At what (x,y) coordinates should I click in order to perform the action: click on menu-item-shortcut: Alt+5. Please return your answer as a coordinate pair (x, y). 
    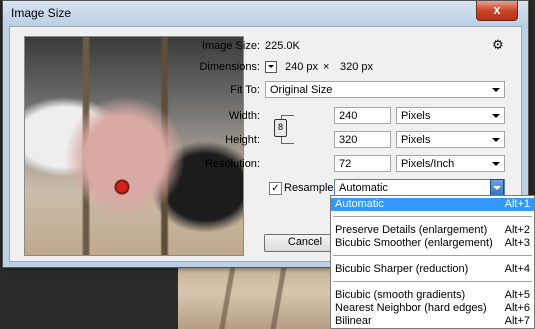
    Looking at the image, I should click on (517, 295).